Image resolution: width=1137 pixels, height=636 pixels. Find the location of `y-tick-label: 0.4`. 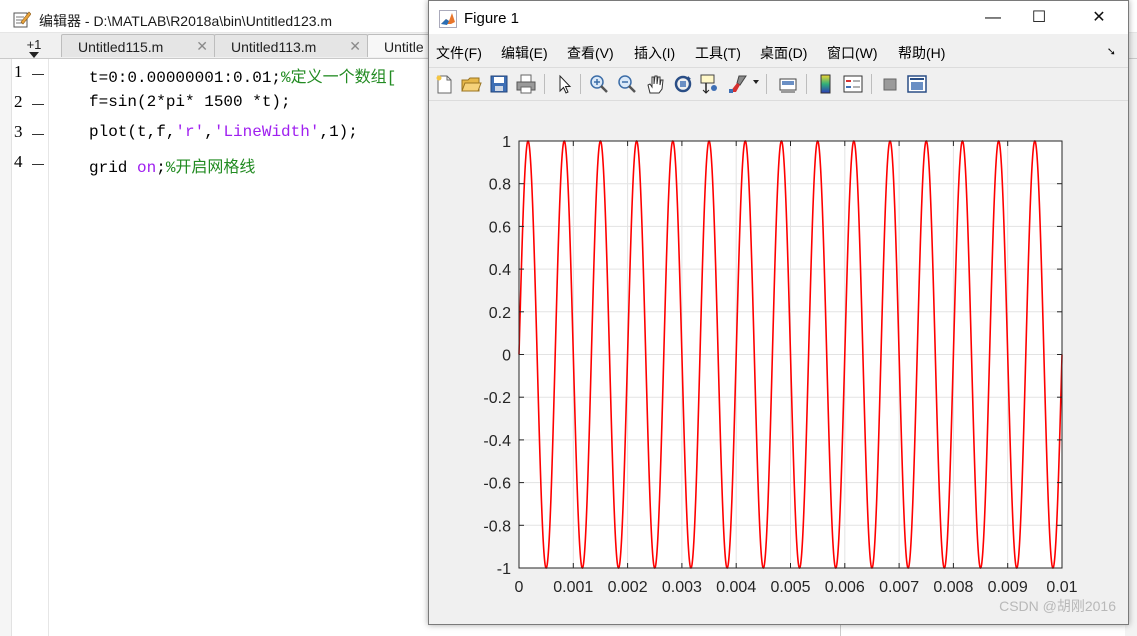

y-tick-label: 0.4 is located at coordinates (500, 270).